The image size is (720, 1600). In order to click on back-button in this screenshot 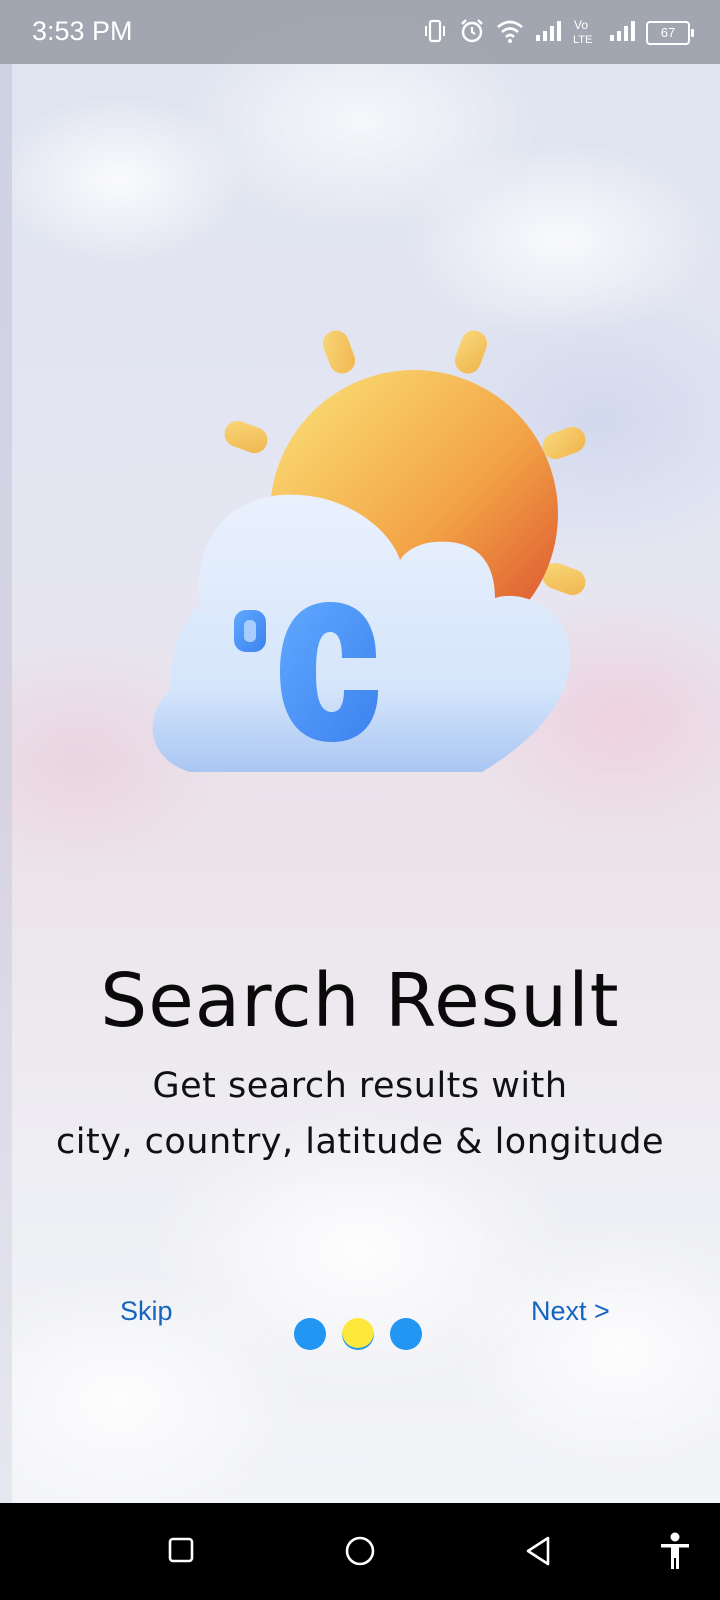, I will do `click(539, 1553)`.